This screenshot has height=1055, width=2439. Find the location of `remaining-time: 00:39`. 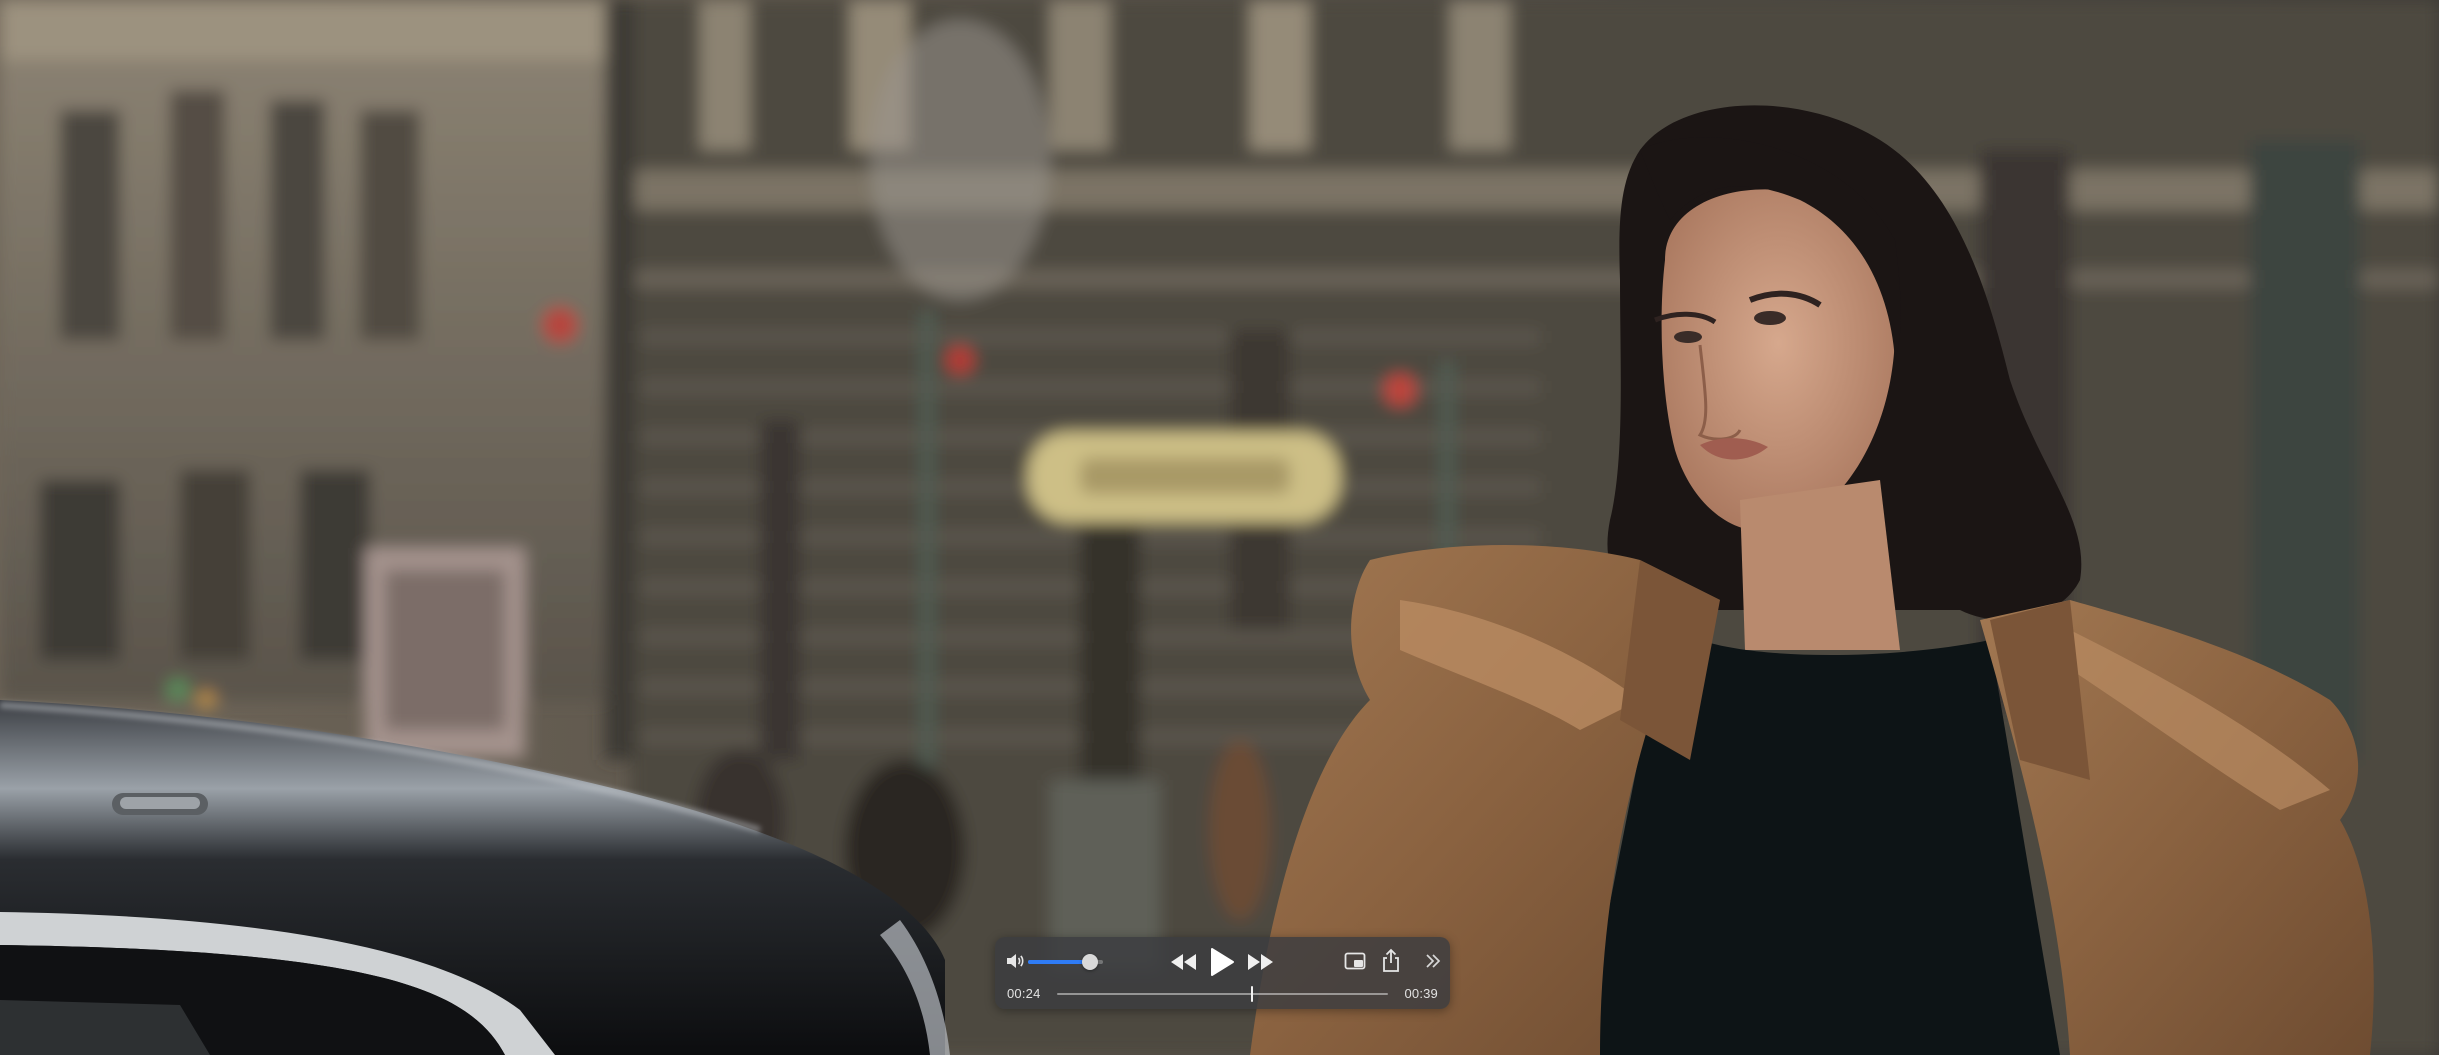

remaining-time: 00:39 is located at coordinates (1421, 993).